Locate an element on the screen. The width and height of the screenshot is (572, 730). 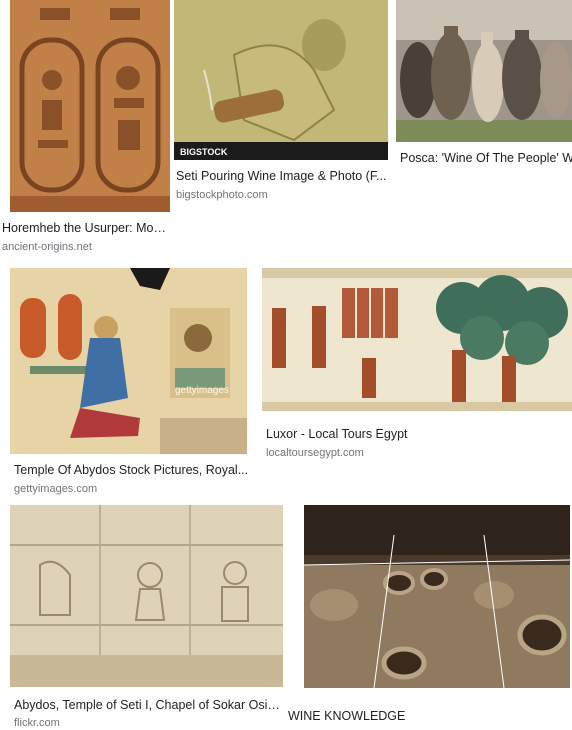
result-source: gettyimages.com is located at coordinates (56, 489).